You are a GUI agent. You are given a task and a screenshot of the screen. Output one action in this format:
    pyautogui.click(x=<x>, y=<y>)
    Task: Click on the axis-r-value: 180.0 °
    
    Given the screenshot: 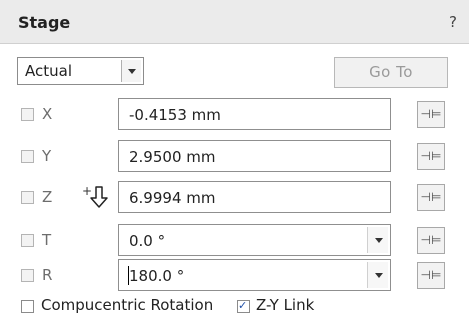 What is the action you would take?
    pyautogui.click(x=157, y=276)
    